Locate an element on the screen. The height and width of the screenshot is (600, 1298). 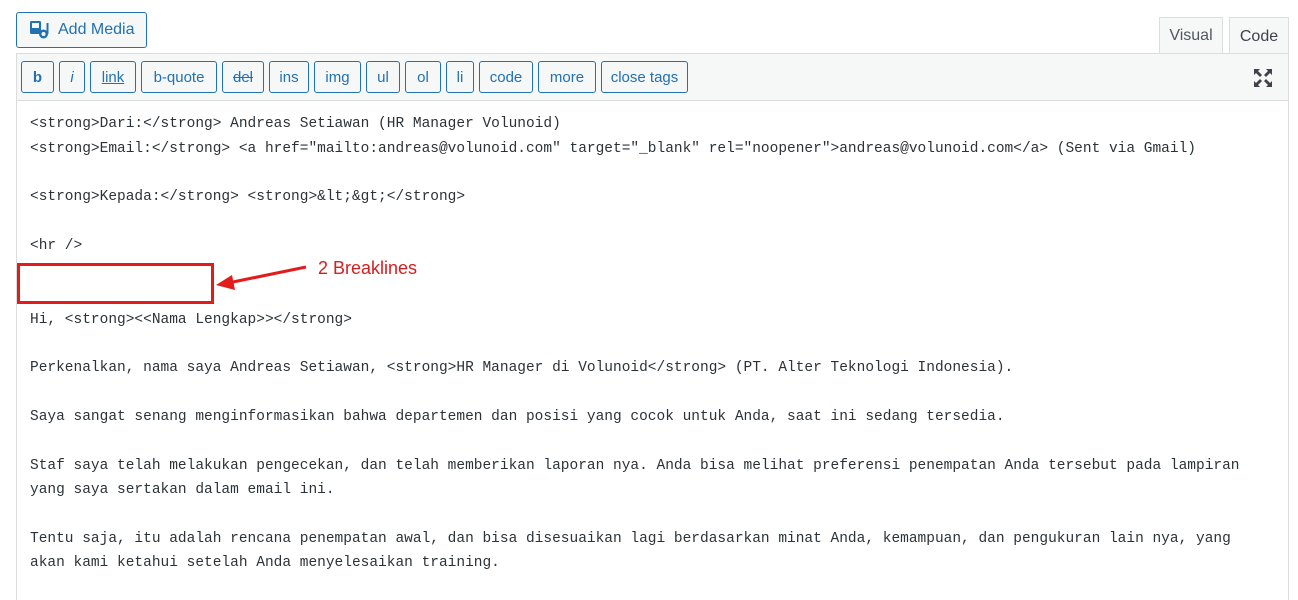
link-button: link is located at coordinates (113, 77).